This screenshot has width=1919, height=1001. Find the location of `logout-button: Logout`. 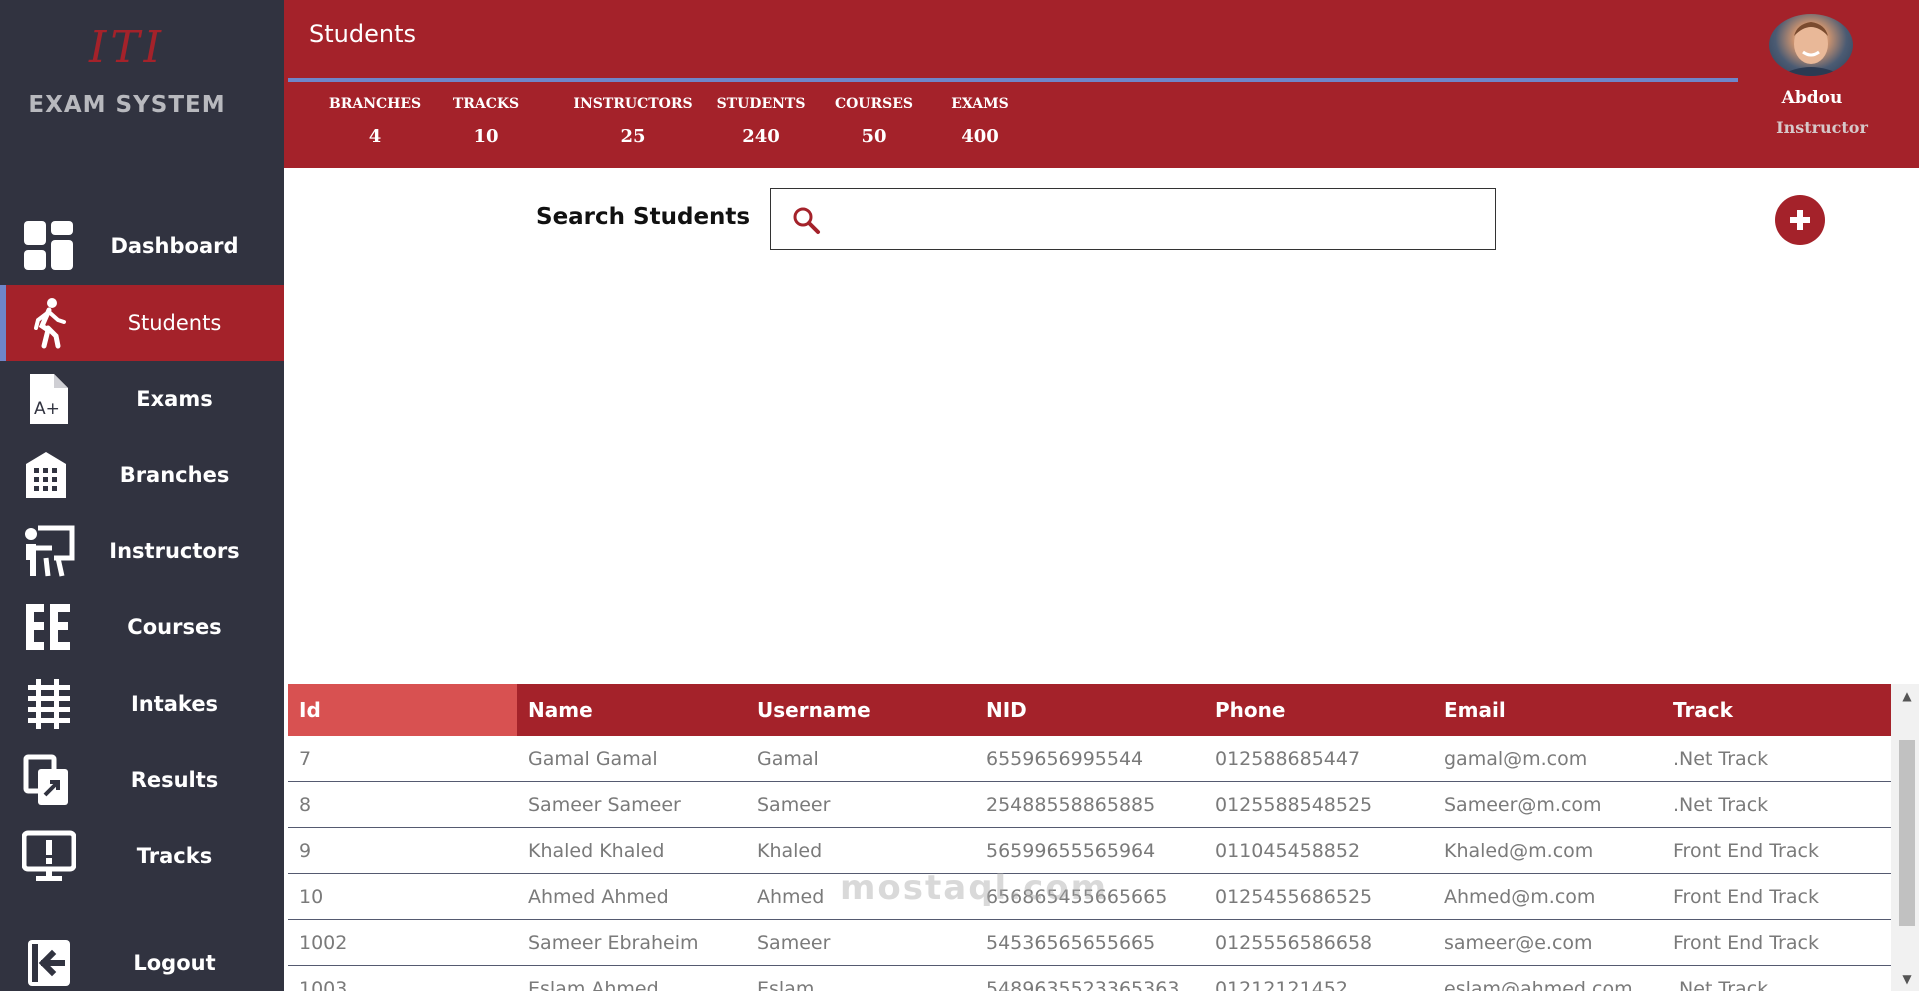

logout-button: Logout is located at coordinates (142, 963).